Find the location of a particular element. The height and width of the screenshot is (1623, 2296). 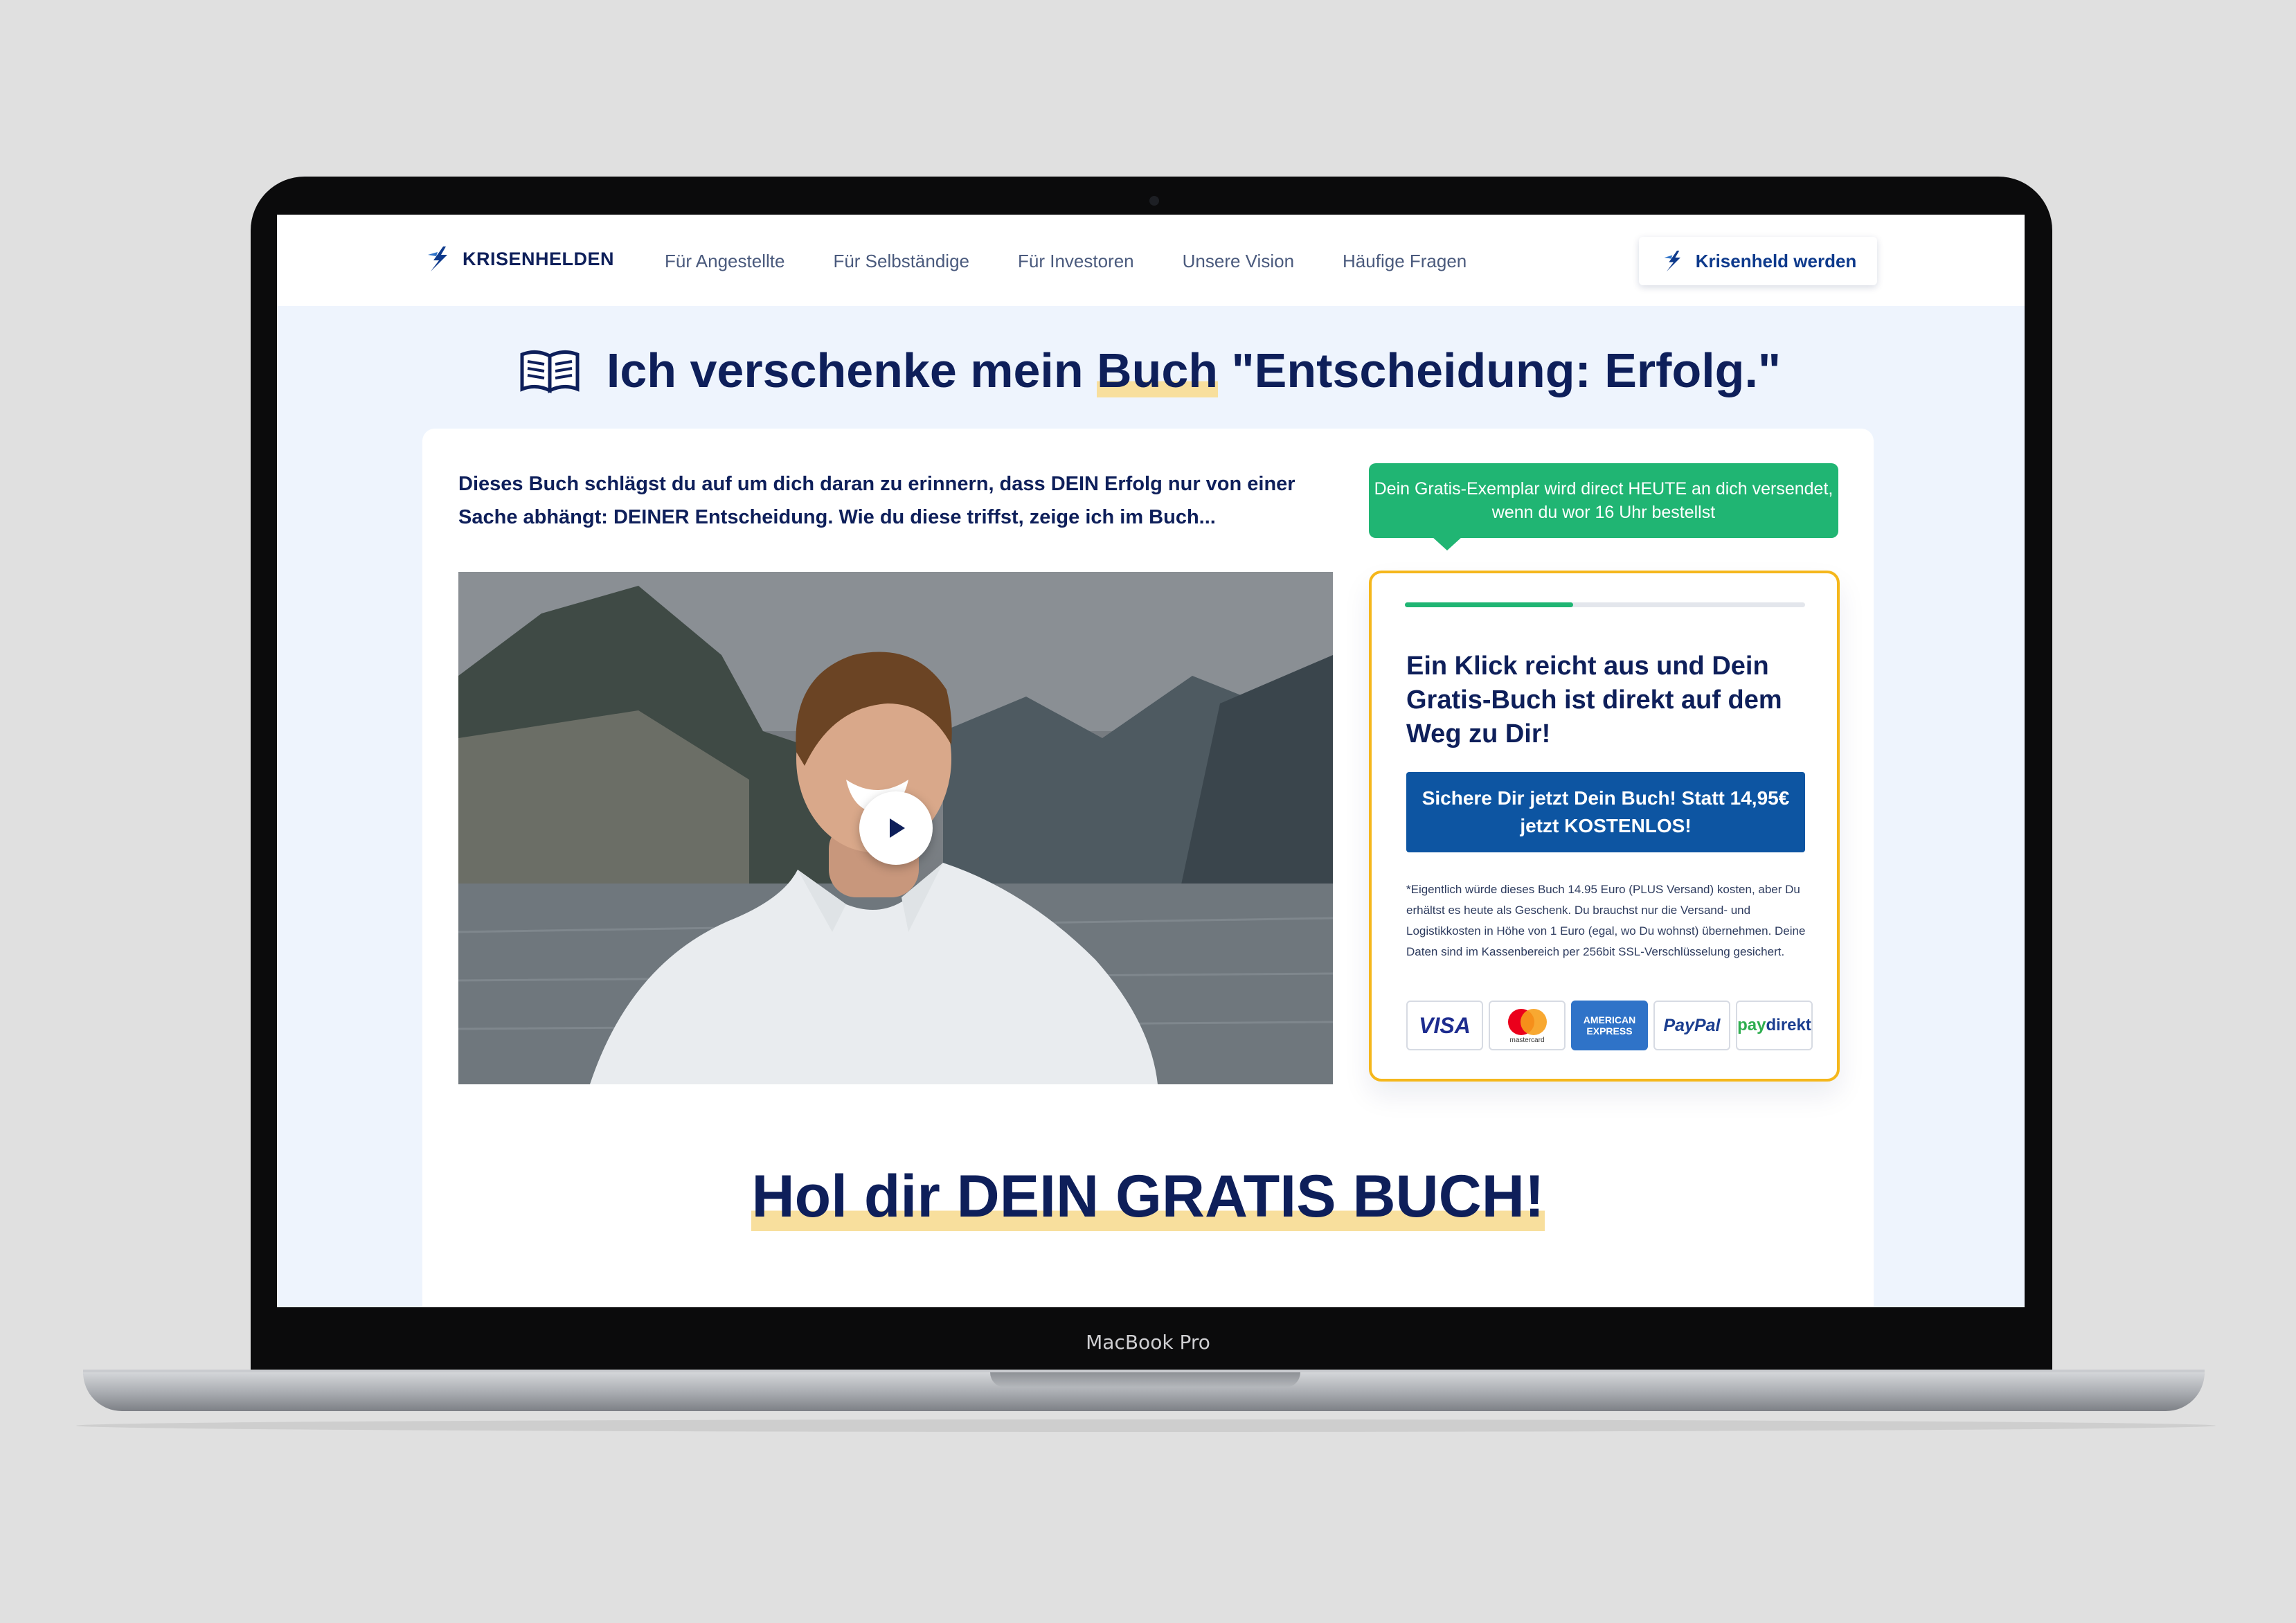

camera-icon is located at coordinates (1154, 201).